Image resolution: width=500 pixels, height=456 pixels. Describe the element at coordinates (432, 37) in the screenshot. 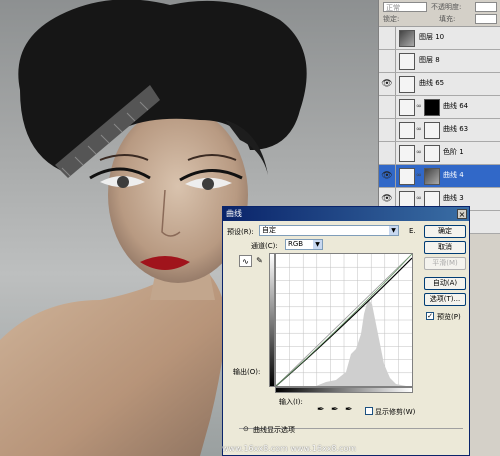

I see `layer-name: 图层 10` at that location.